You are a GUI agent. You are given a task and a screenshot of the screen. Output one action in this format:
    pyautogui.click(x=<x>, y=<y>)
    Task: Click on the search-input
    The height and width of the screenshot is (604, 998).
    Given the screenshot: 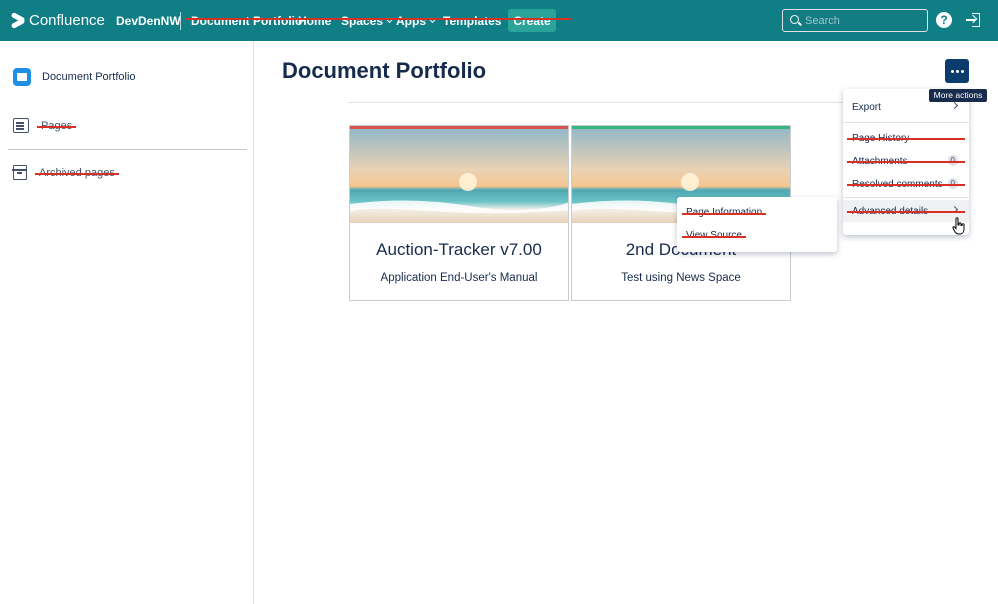 What is the action you would take?
    pyautogui.click(x=864, y=21)
    